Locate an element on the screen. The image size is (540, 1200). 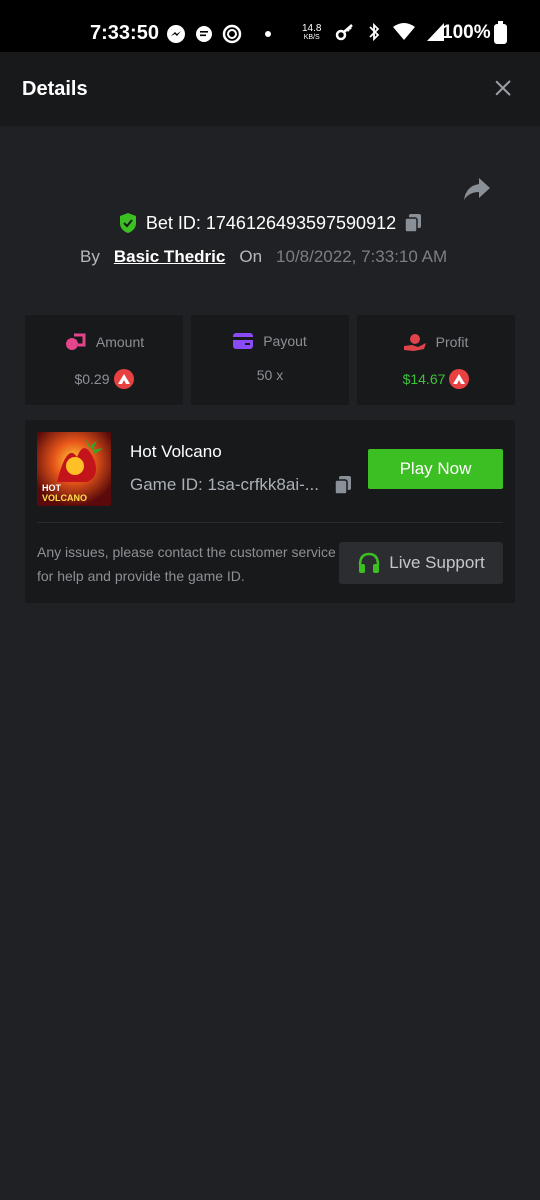
bet-id-row: Bet ID: 1746126493597590912 is located at coordinates (270, 225).